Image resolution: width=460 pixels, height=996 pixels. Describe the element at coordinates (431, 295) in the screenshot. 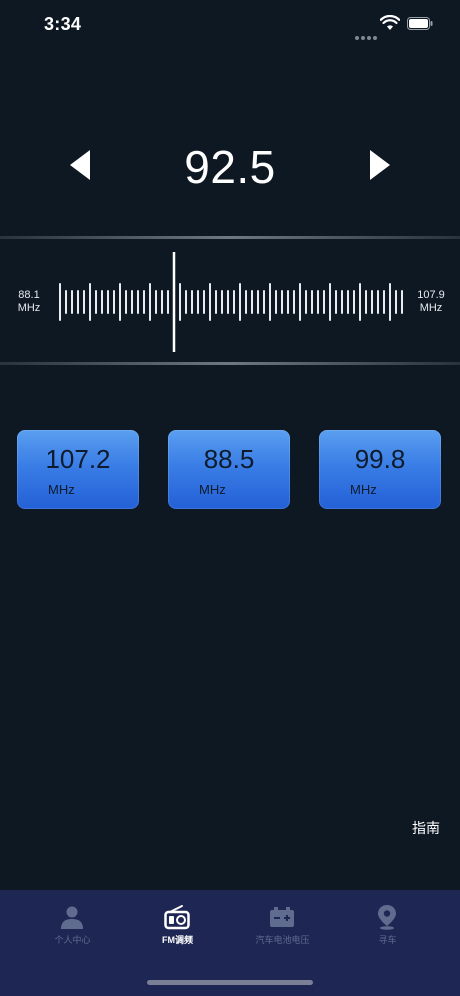

I see `scale-max-value: 107.9` at that location.